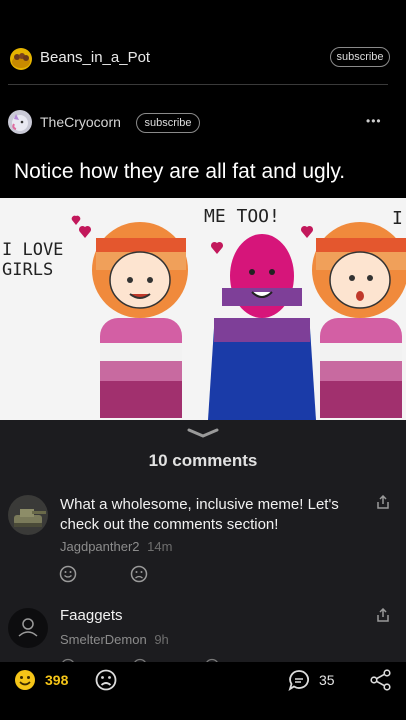 This screenshot has width=406, height=720. I want to click on meme-text-me-too: ME TOO!, so click(242, 216).